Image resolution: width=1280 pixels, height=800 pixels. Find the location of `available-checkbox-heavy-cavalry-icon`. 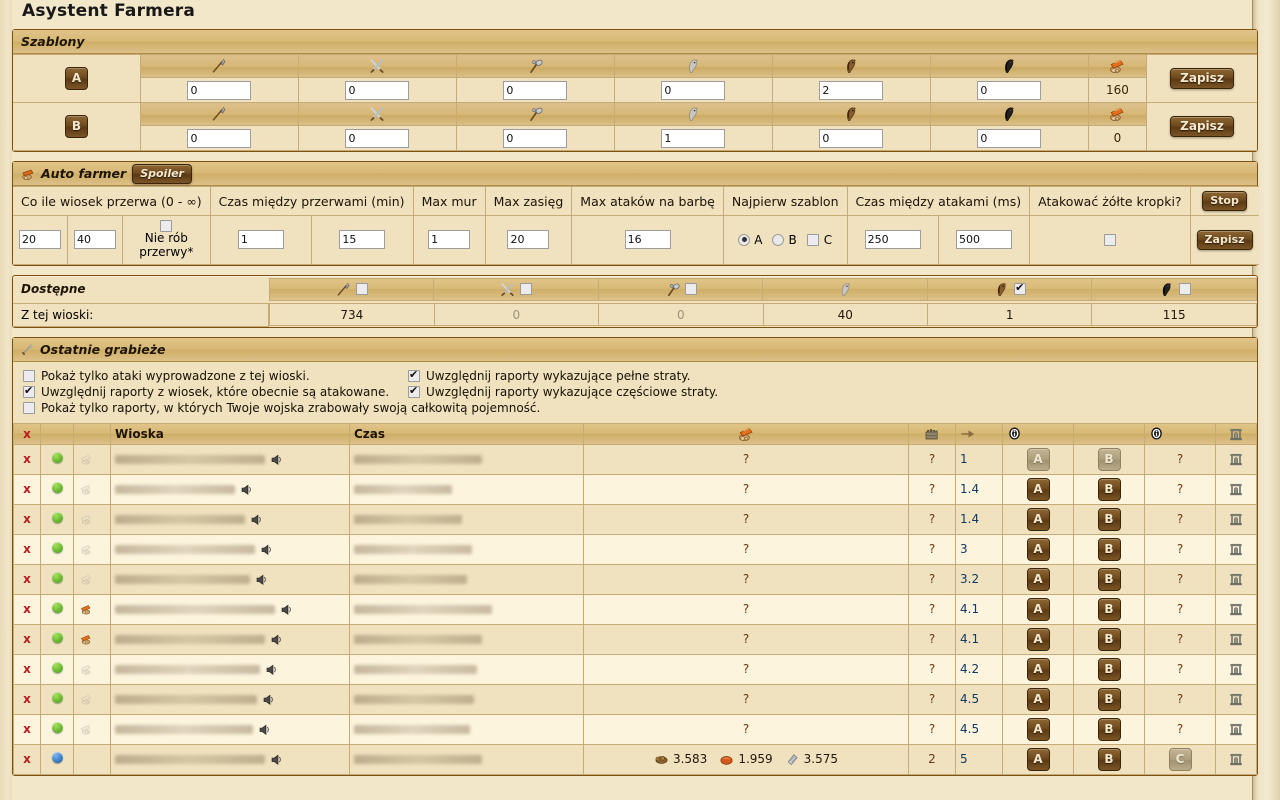

available-checkbox-heavy-cavalry-icon is located at coordinates (1184, 289).